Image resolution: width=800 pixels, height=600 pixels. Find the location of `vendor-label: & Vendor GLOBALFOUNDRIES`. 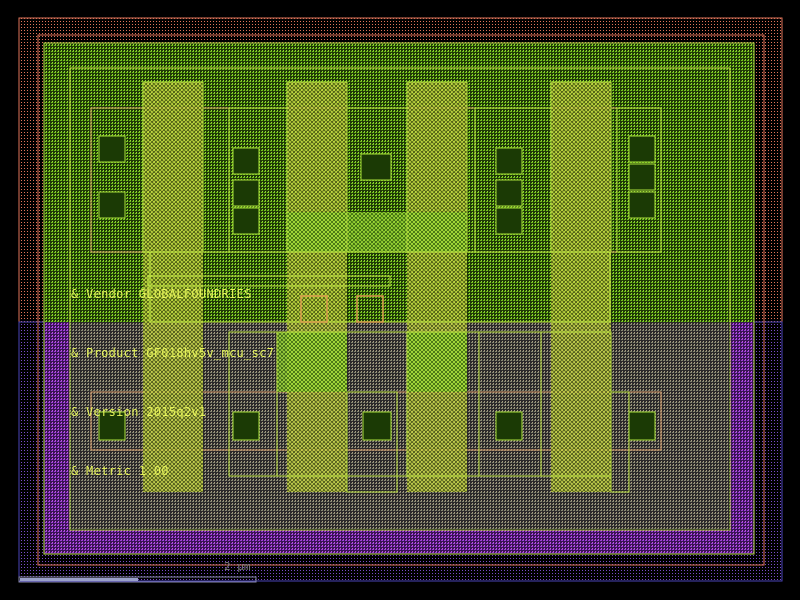

vendor-label: & Vendor GLOBALFOUNDRIES is located at coordinates (161, 294).